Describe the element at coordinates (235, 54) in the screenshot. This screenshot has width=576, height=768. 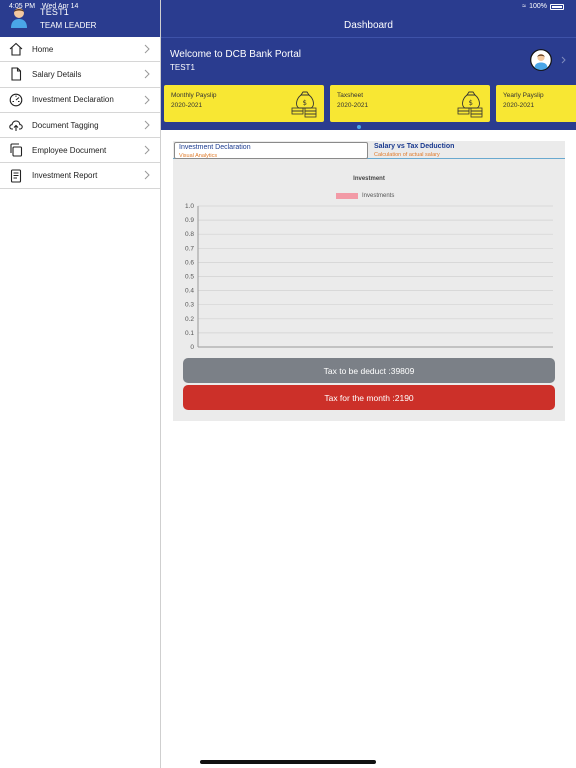
I see `welcome-text: Welcome to DCB Bank Portal` at that location.